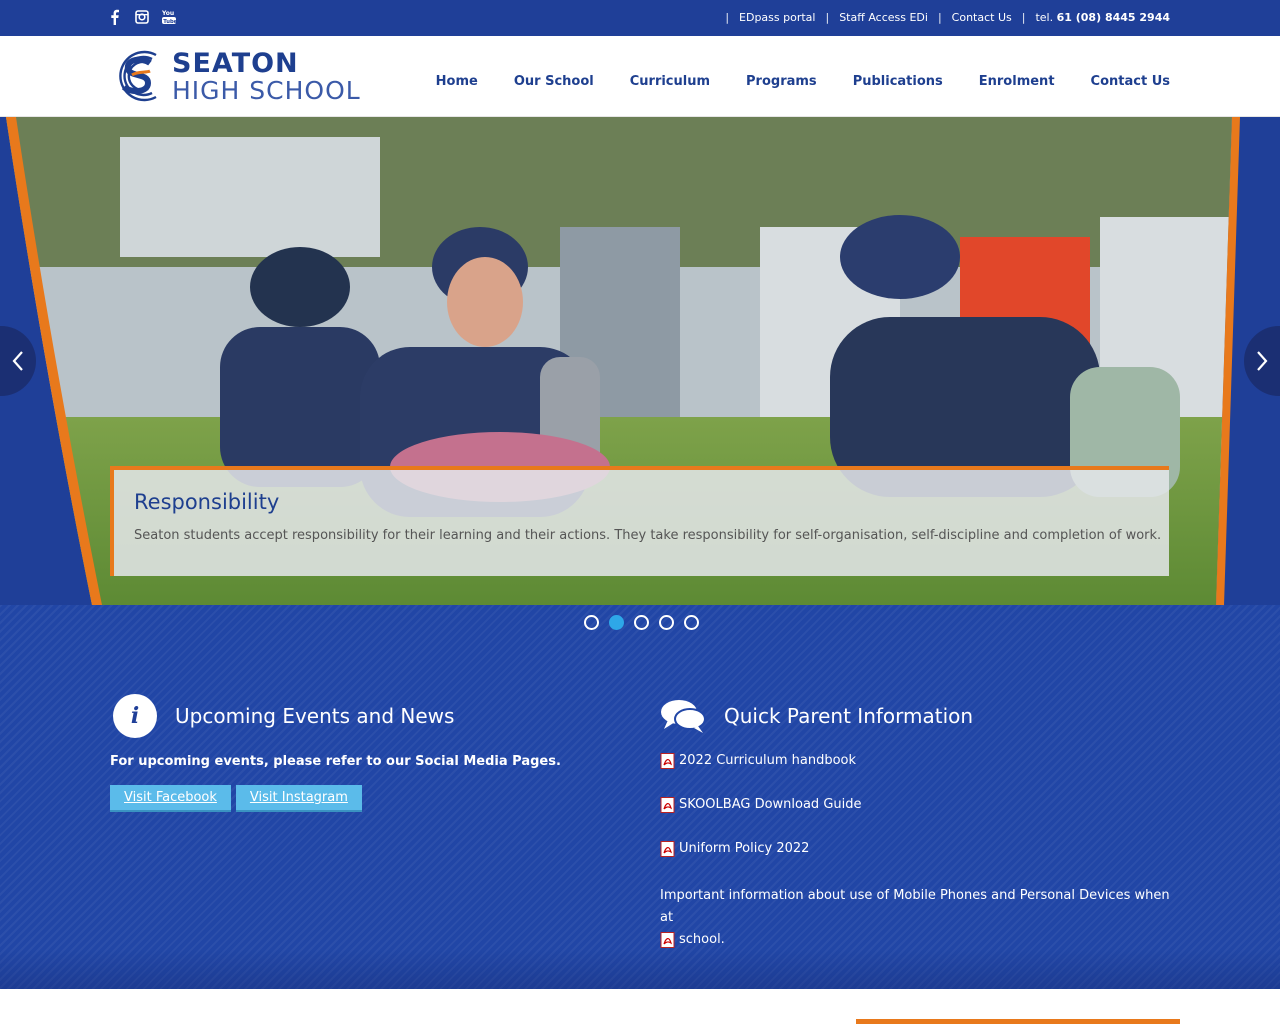 This screenshot has width=1280, height=1024. What do you see at coordinates (744, 848) in the screenshot?
I see `doc-label: Uniform Policy 2022` at bounding box center [744, 848].